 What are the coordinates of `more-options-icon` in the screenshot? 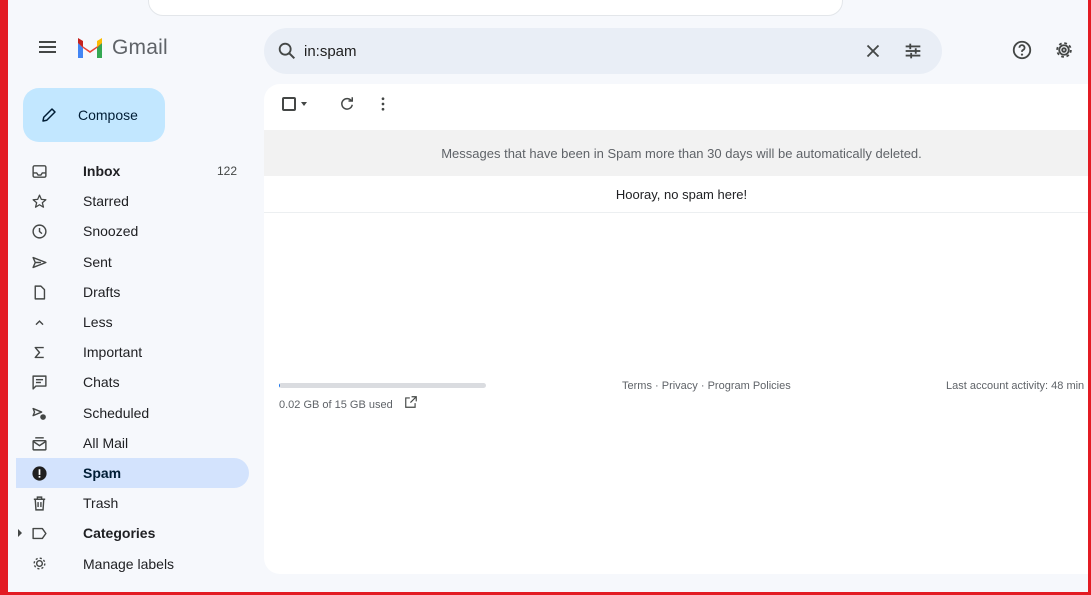 It's located at (383, 104).